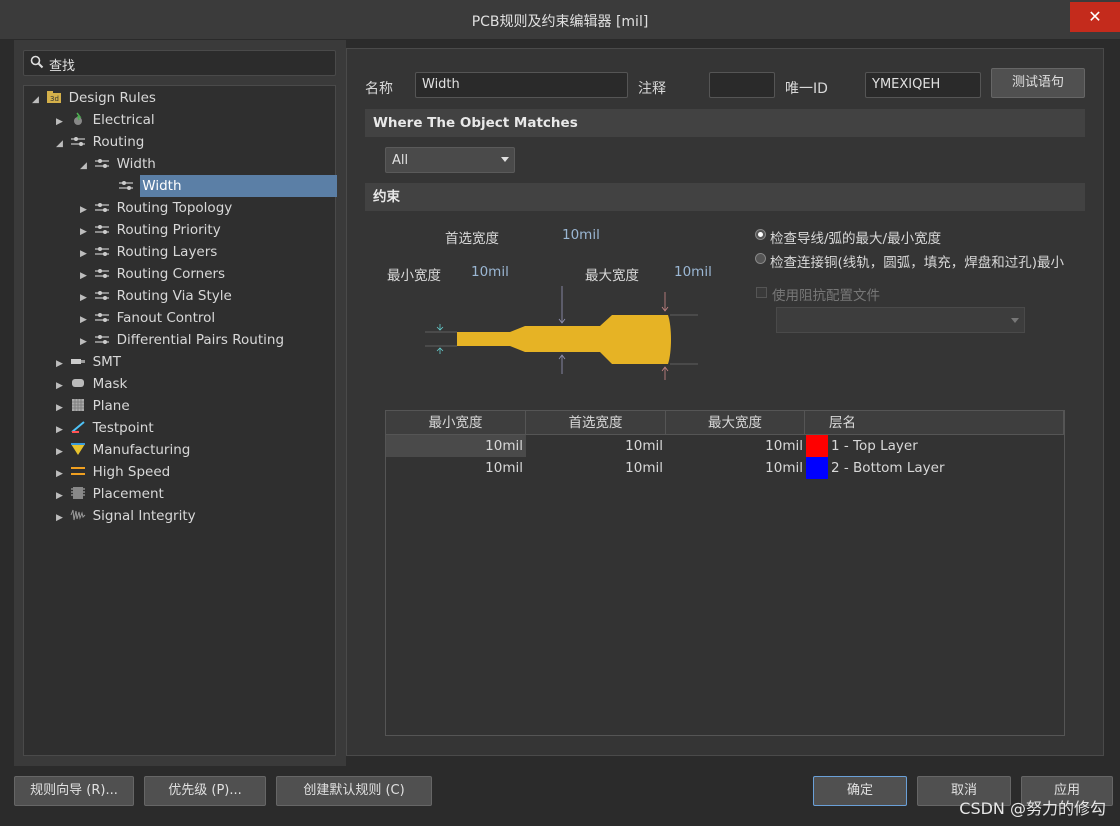  I want to click on close-button: ✕, so click(1095, 17).